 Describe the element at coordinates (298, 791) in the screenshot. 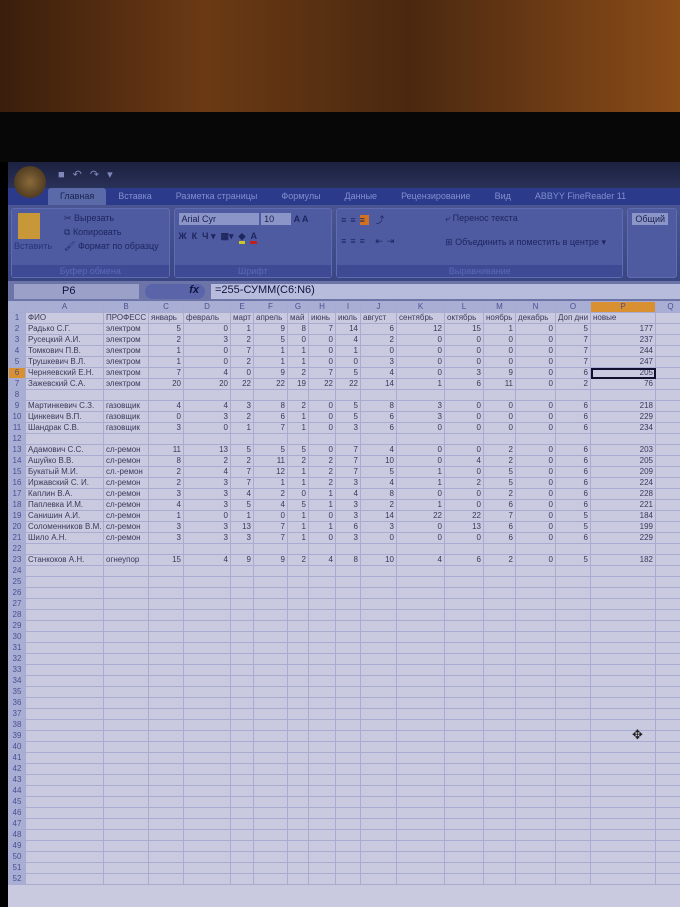

I see `cell-G44` at that location.